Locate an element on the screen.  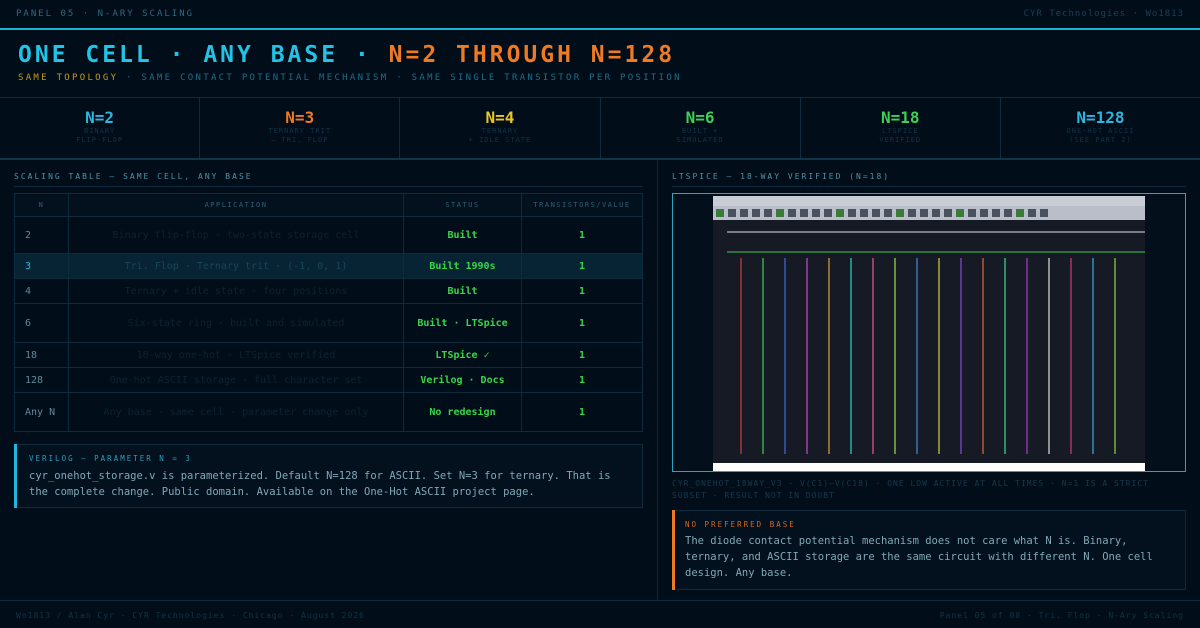
stat-desc: VERIFIED is located at coordinates (900, 140).